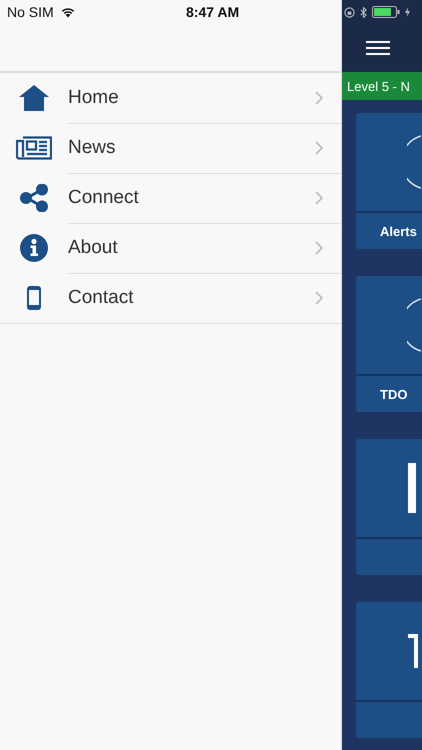 Image resolution: width=422 pixels, height=750 pixels. Describe the element at coordinates (398, 231) in the screenshot. I see `tile-label: Alerts` at that location.